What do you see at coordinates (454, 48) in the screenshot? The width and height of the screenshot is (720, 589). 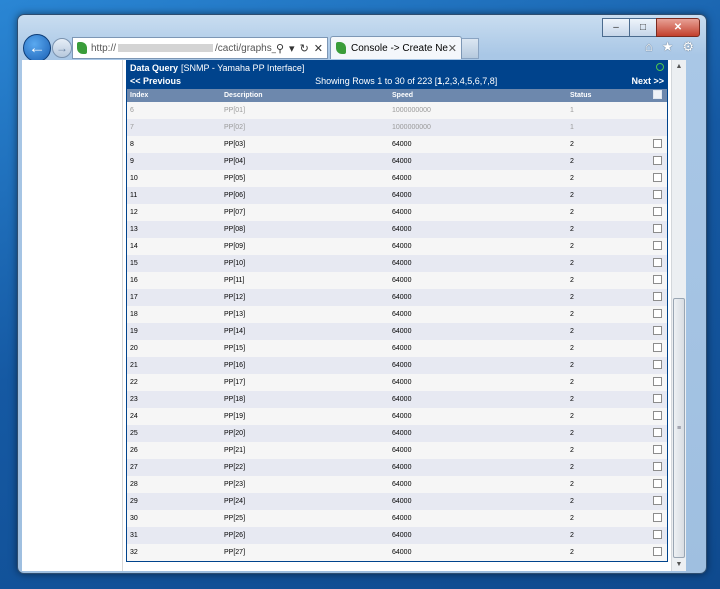 I see `tab-close-icon: ✕` at bounding box center [454, 48].